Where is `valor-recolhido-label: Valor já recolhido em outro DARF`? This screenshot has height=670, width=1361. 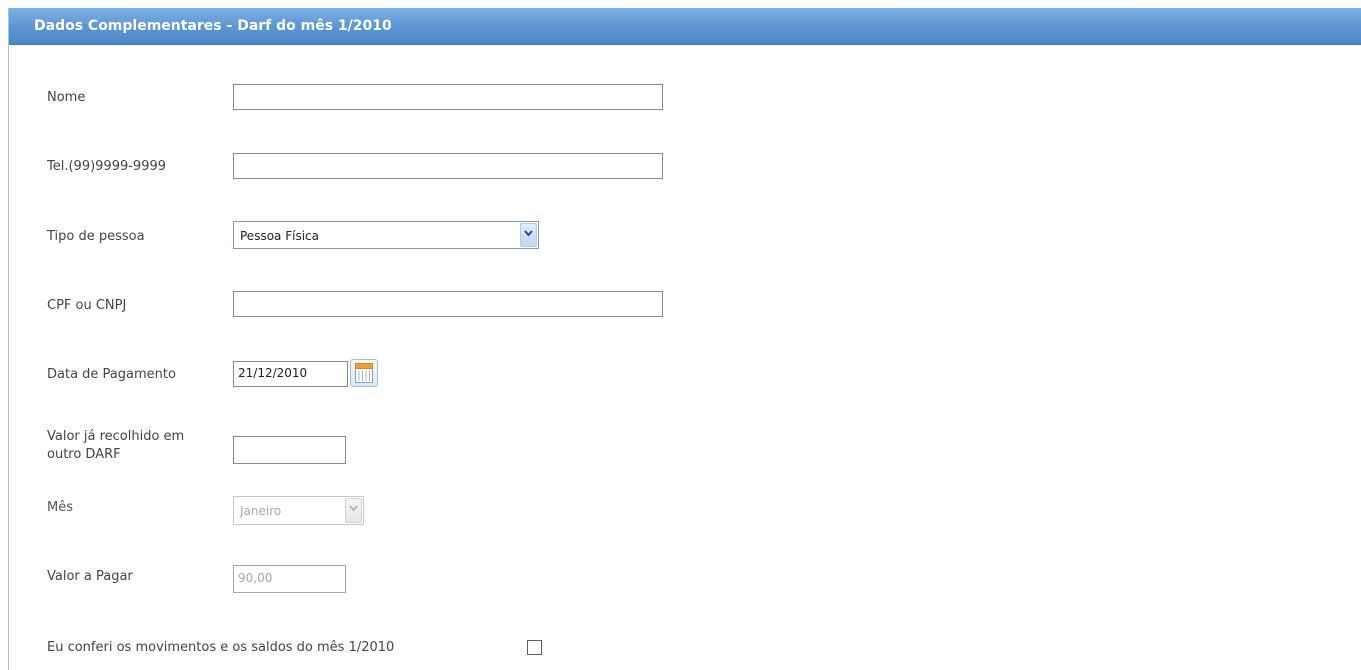 valor-recolhido-label: Valor já recolhido em outro DARF is located at coordinates (142, 446).